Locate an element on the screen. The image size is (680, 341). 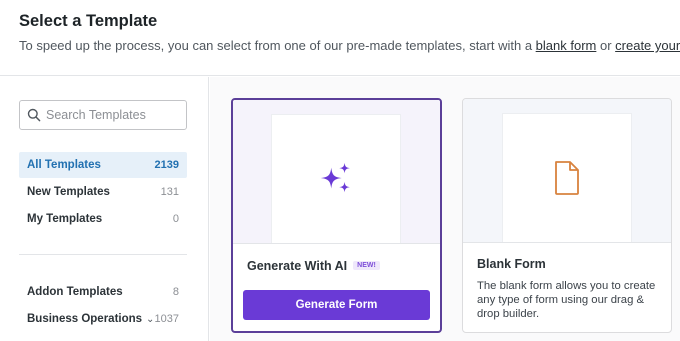
search-box is located at coordinates (103, 115).